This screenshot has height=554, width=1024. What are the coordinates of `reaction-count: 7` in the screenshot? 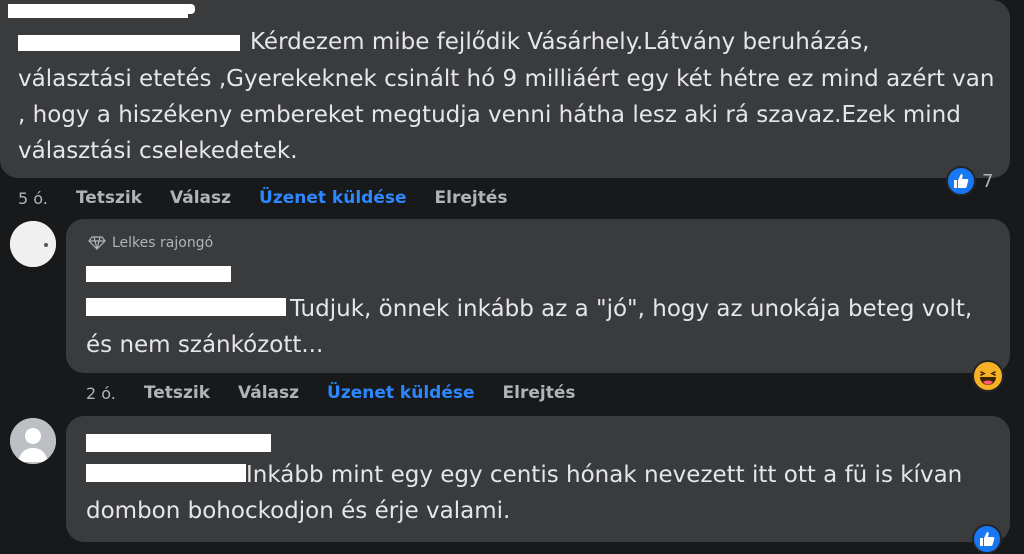 It's located at (988, 181).